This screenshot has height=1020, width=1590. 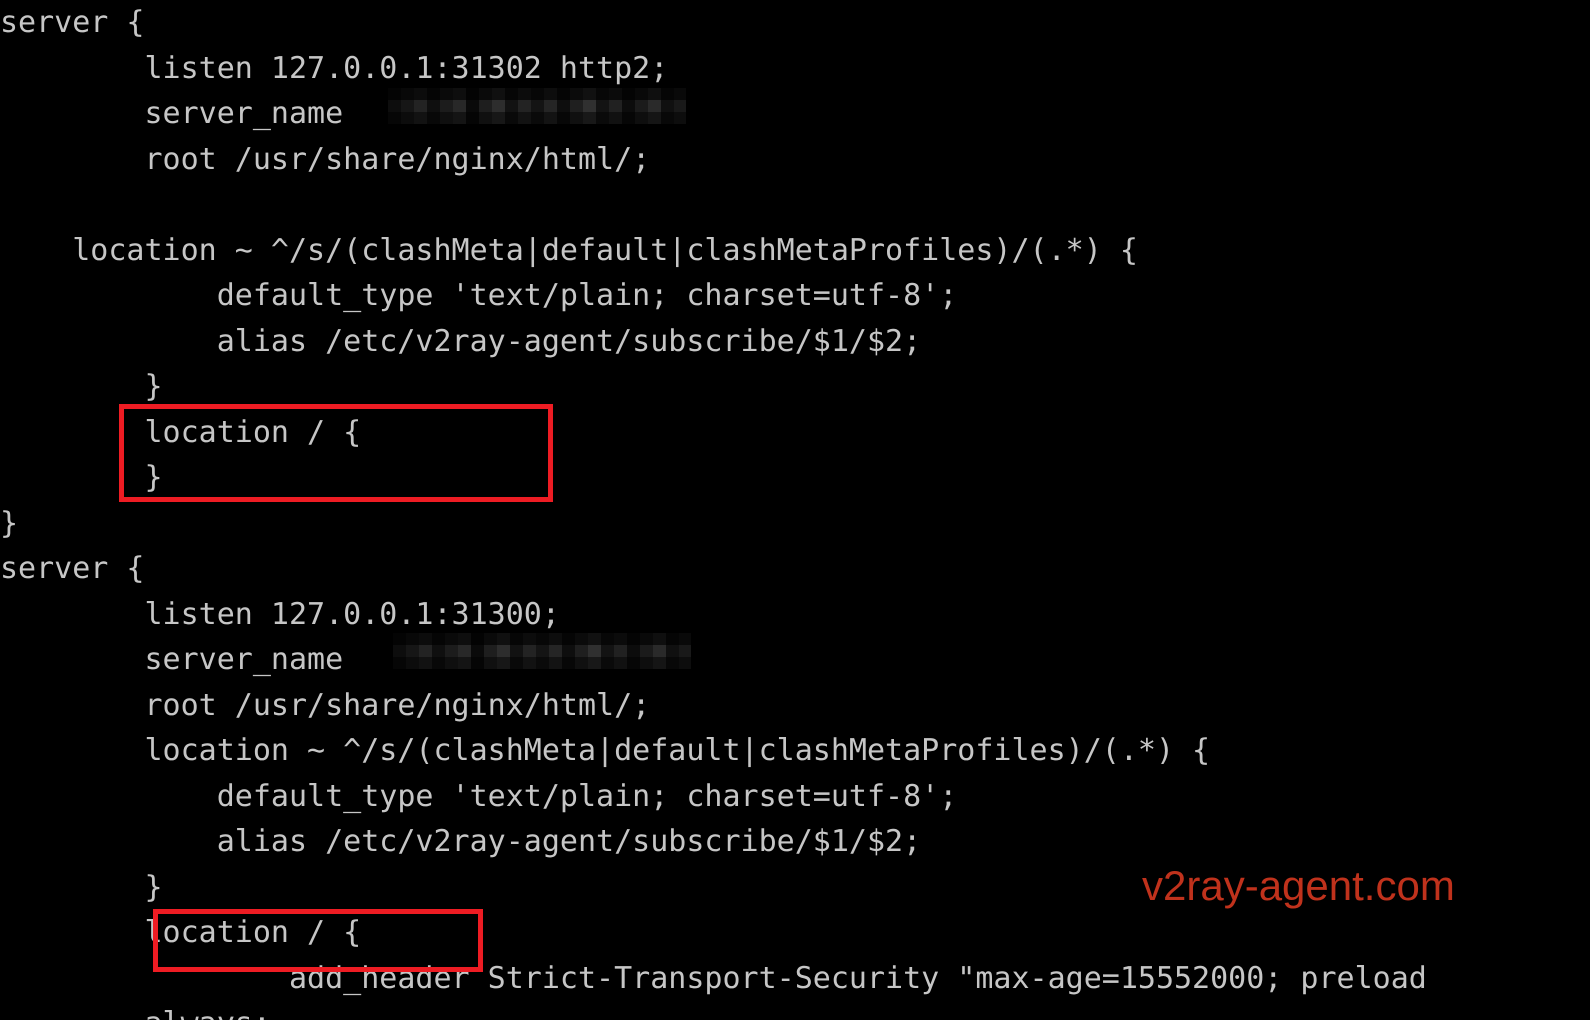 I want to click on watermark-v2ray-agent: v2ray-agent.com, so click(x=1298, y=885).